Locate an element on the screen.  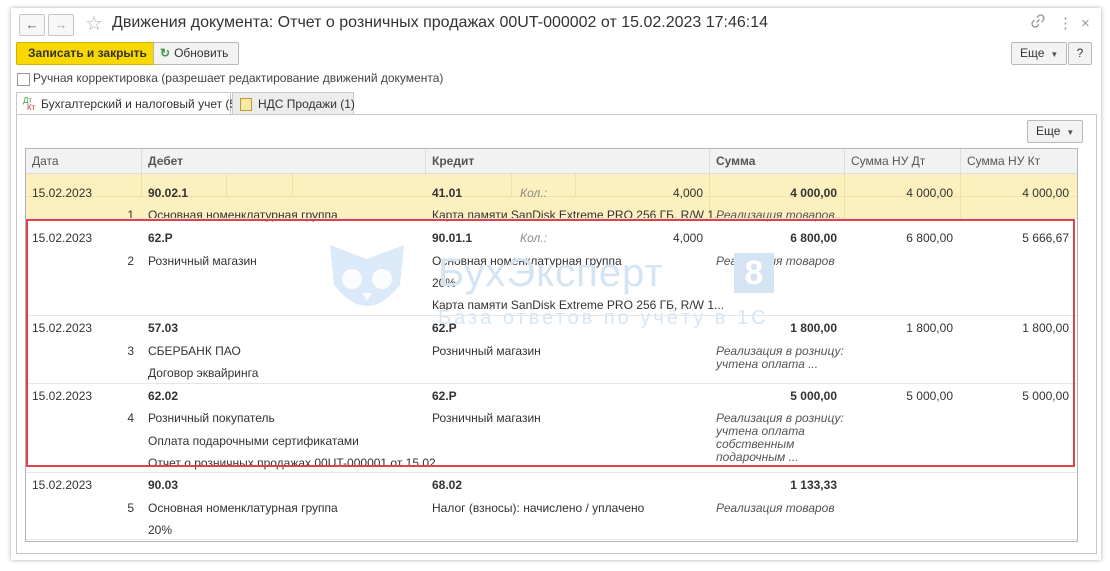
row5-num: 5 is located at coordinates (130, 508).